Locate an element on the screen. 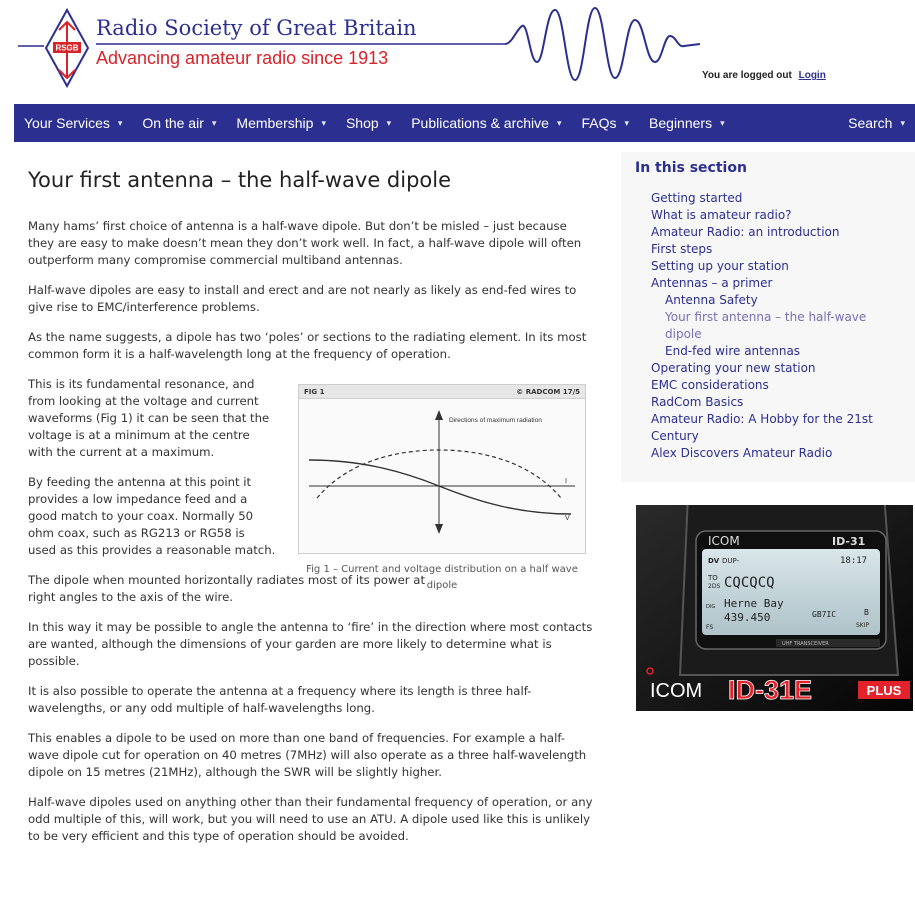  nav-item-search: Search ▾ is located at coordinates (876, 123).